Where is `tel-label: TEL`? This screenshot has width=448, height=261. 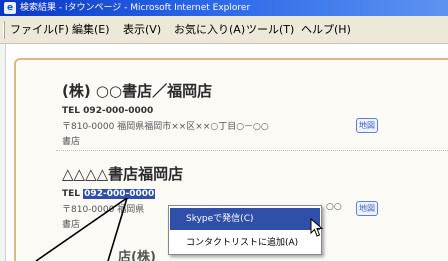 tel-label: TEL is located at coordinates (71, 111).